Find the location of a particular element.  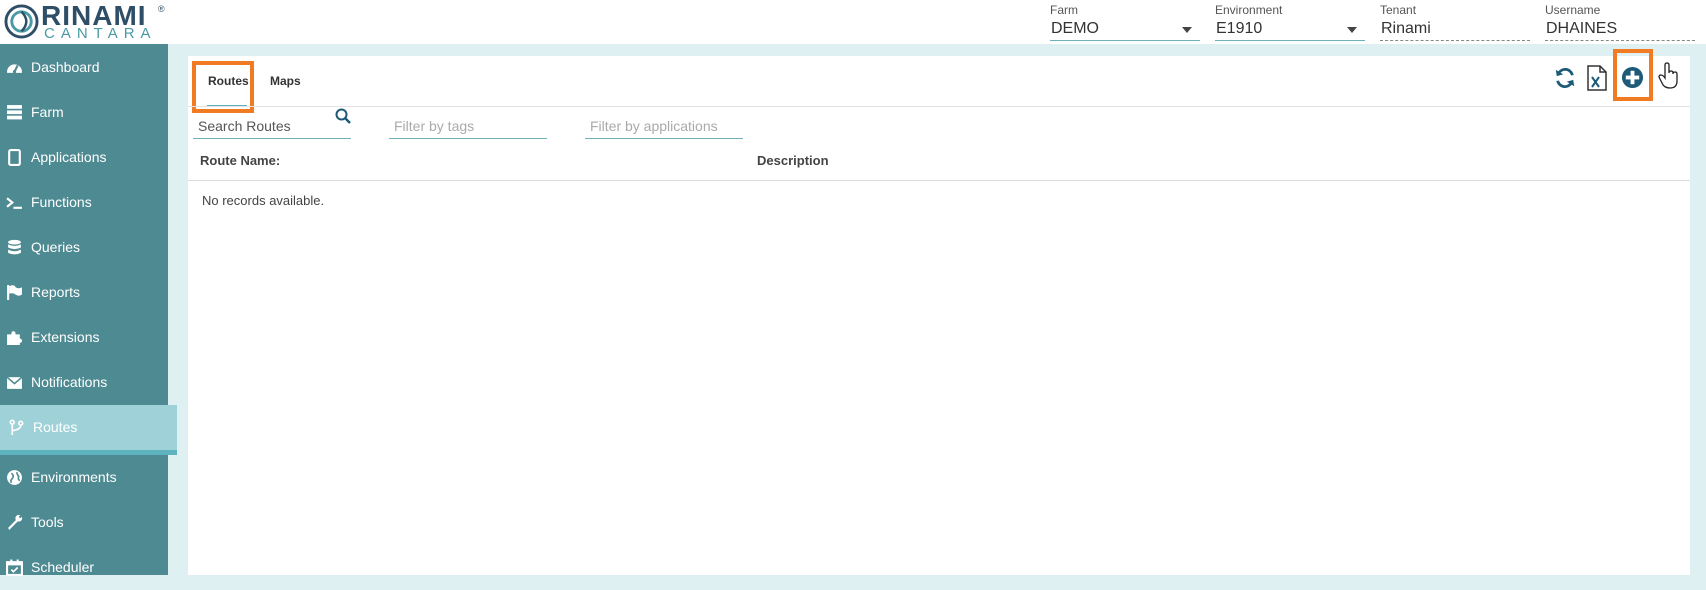

tenant-label: Tenant is located at coordinates (1398, 10).